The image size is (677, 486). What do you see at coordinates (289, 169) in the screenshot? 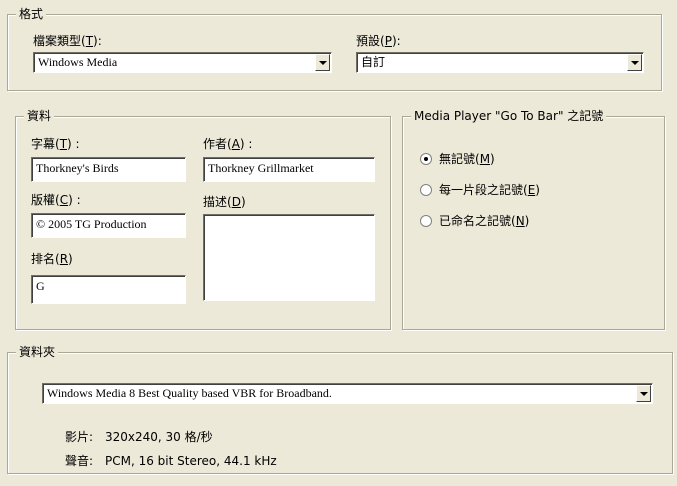
I see `author-field: Thorkney Grillmarket` at bounding box center [289, 169].